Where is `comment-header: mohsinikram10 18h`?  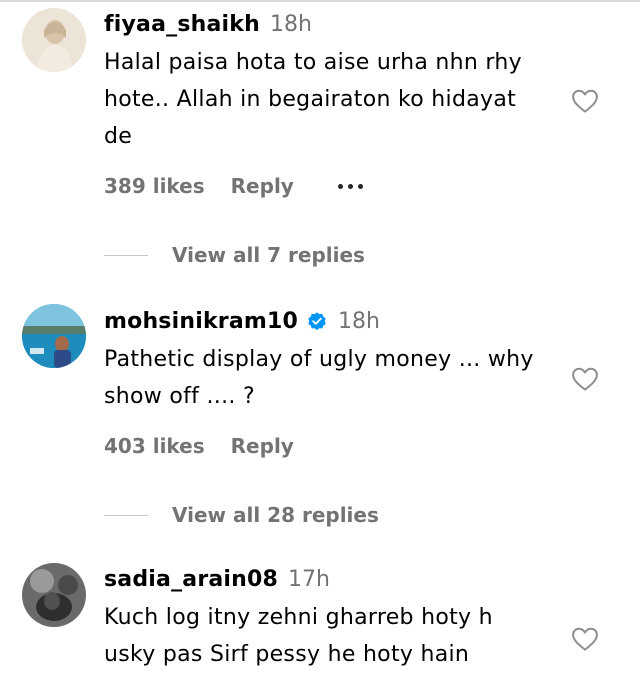
comment-header: mohsinikram10 18h is located at coordinates (242, 321).